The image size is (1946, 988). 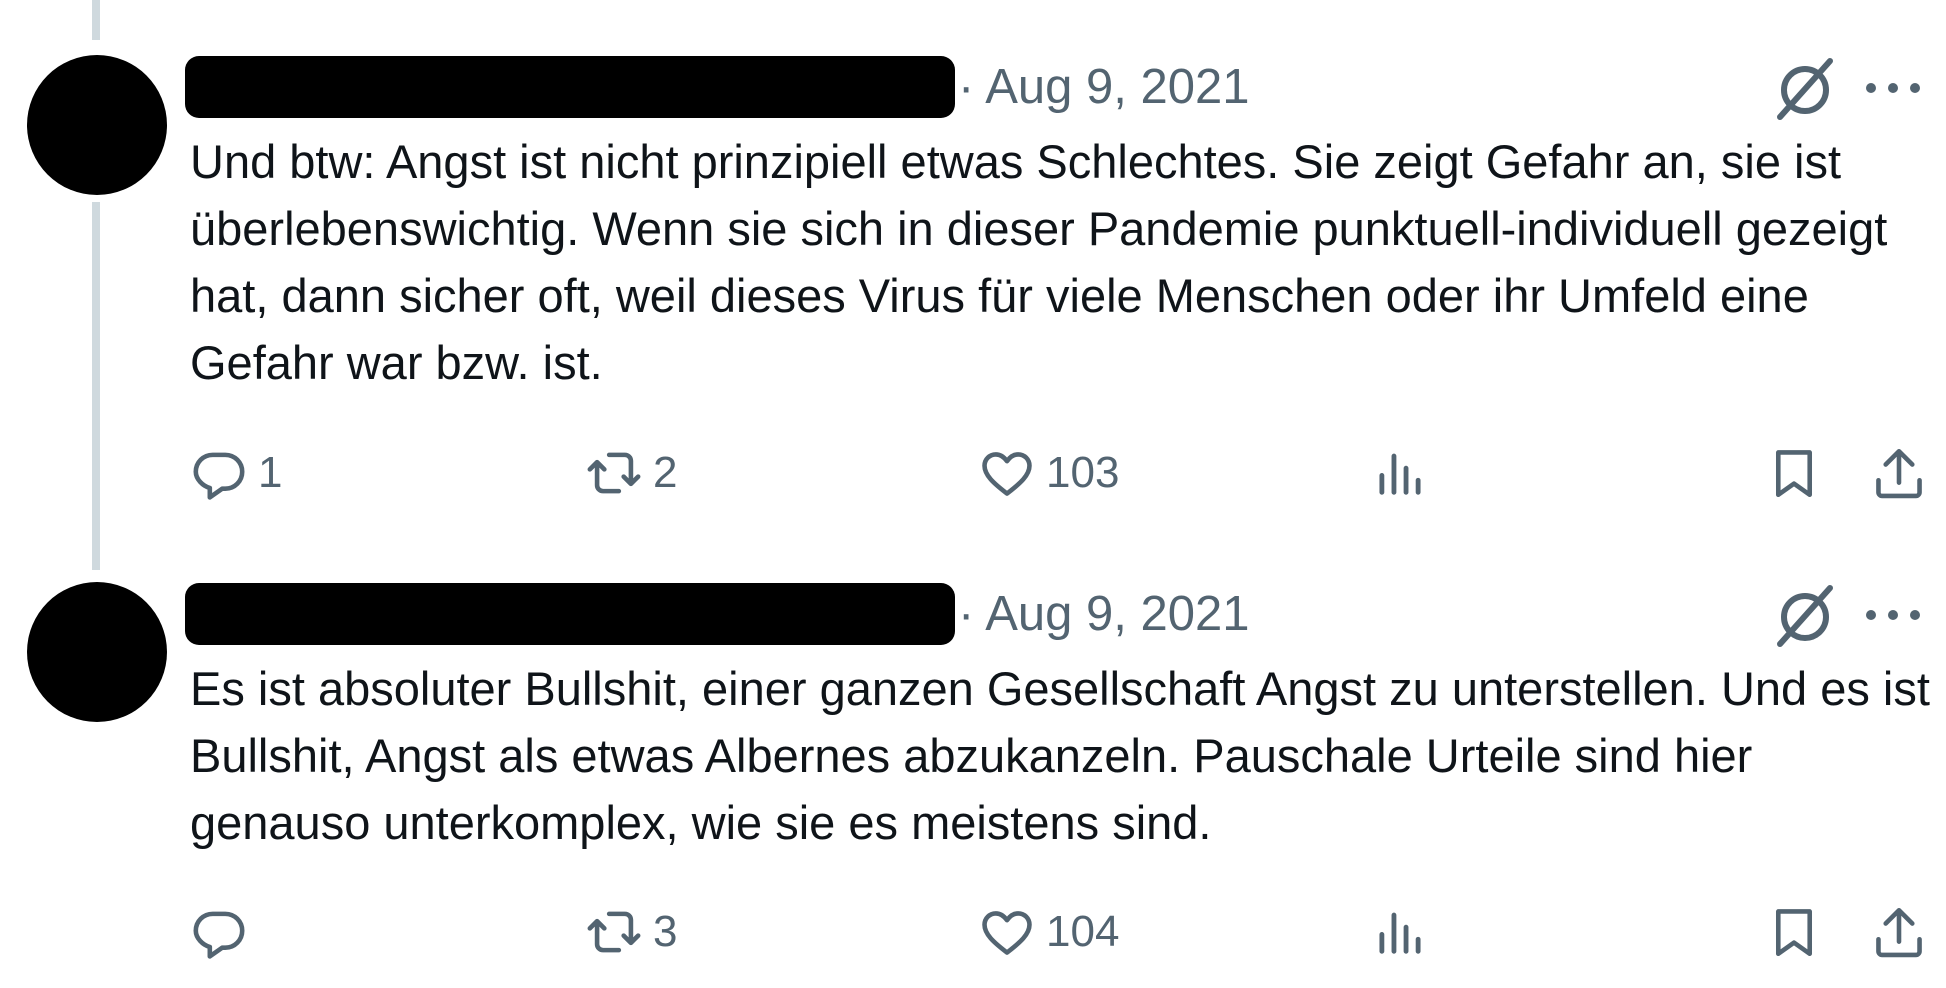 I want to click on like-button: 103, so click(x=1048, y=473).